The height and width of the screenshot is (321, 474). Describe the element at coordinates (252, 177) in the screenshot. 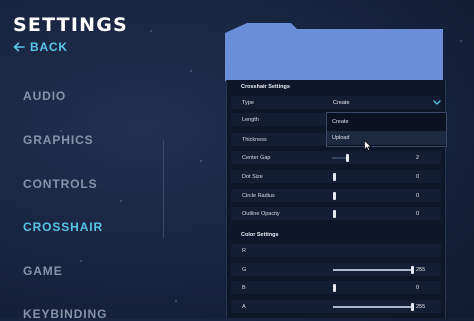

I see `dot-size-label: Dot Size` at that location.